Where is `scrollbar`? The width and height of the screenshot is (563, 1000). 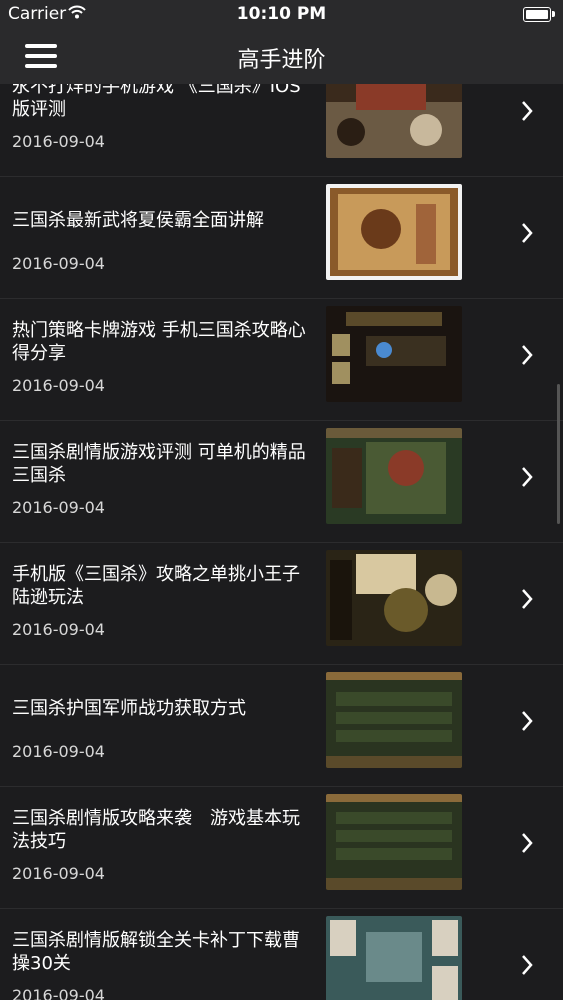 scrollbar is located at coordinates (558, 454).